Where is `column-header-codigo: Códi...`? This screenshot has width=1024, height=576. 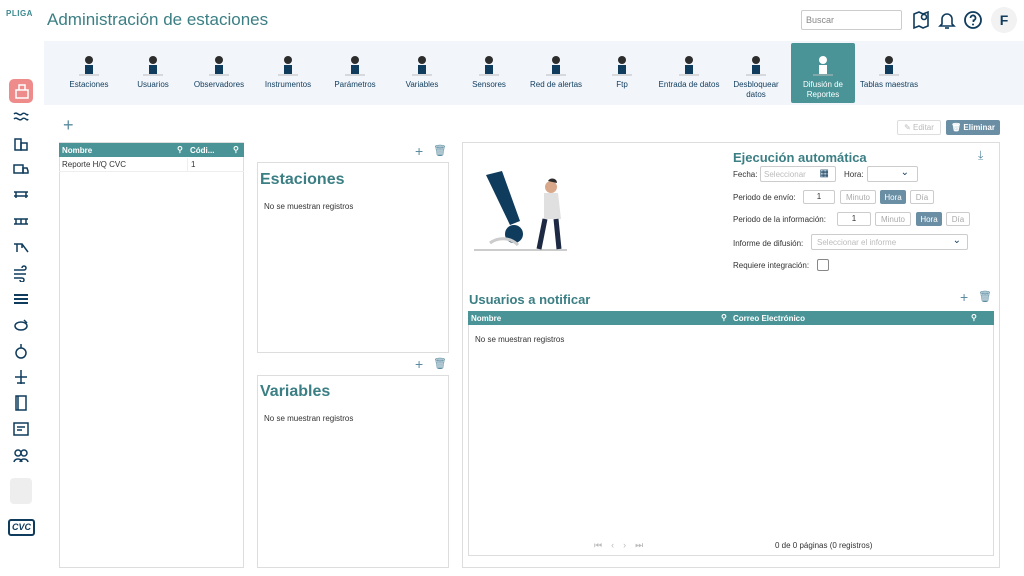 column-header-codigo: Códi... is located at coordinates (202, 150).